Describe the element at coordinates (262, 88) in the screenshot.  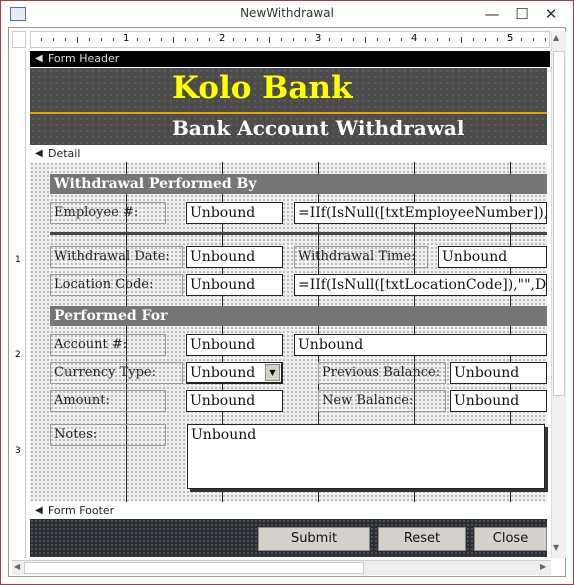
I see `bank-name-label: Kolo Bank` at that location.